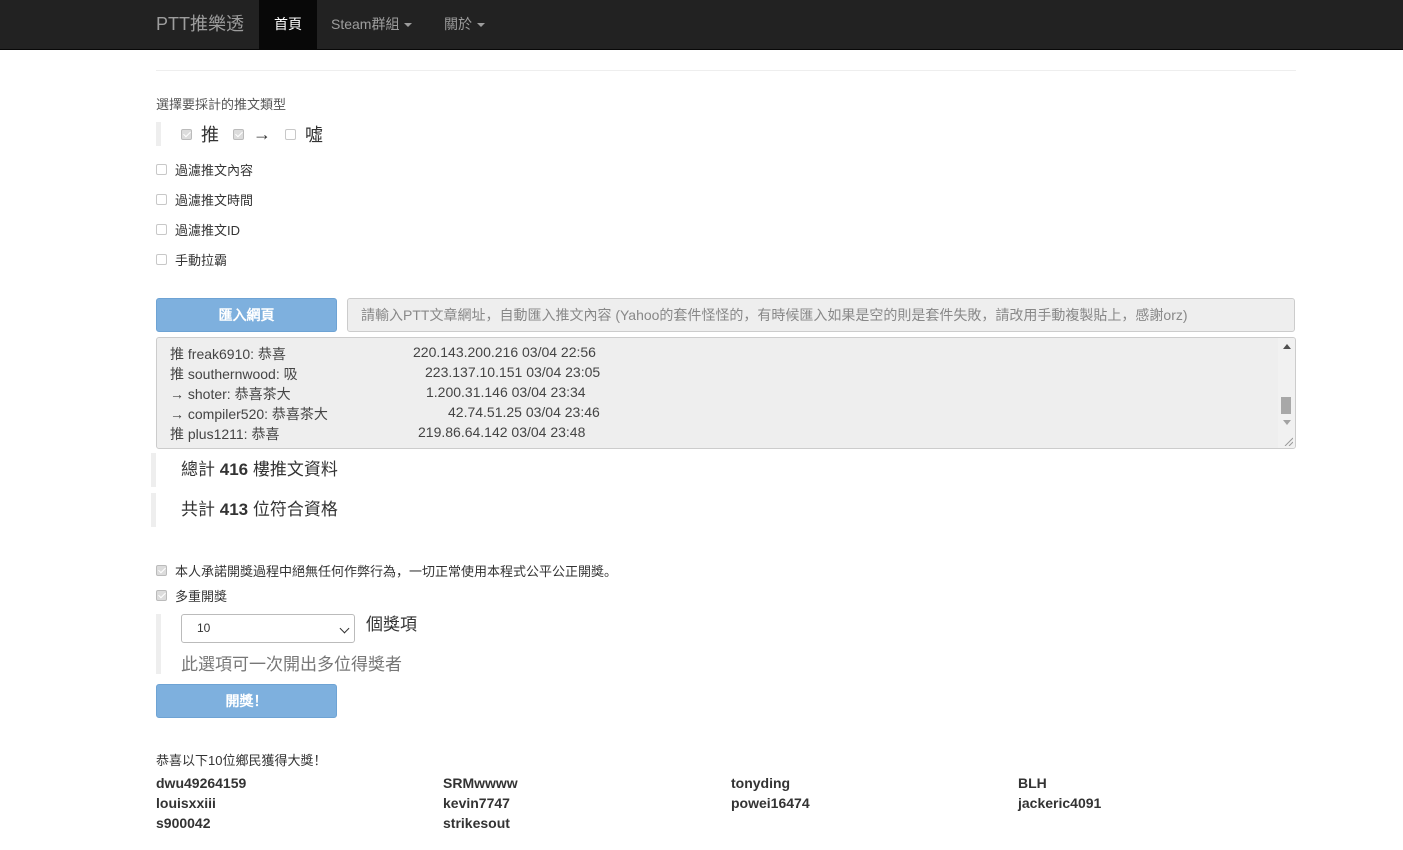 Image resolution: width=1403 pixels, height=850 pixels. What do you see at coordinates (186, 803) in the screenshot?
I see `winner-name: louisxxiii` at bounding box center [186, 803].